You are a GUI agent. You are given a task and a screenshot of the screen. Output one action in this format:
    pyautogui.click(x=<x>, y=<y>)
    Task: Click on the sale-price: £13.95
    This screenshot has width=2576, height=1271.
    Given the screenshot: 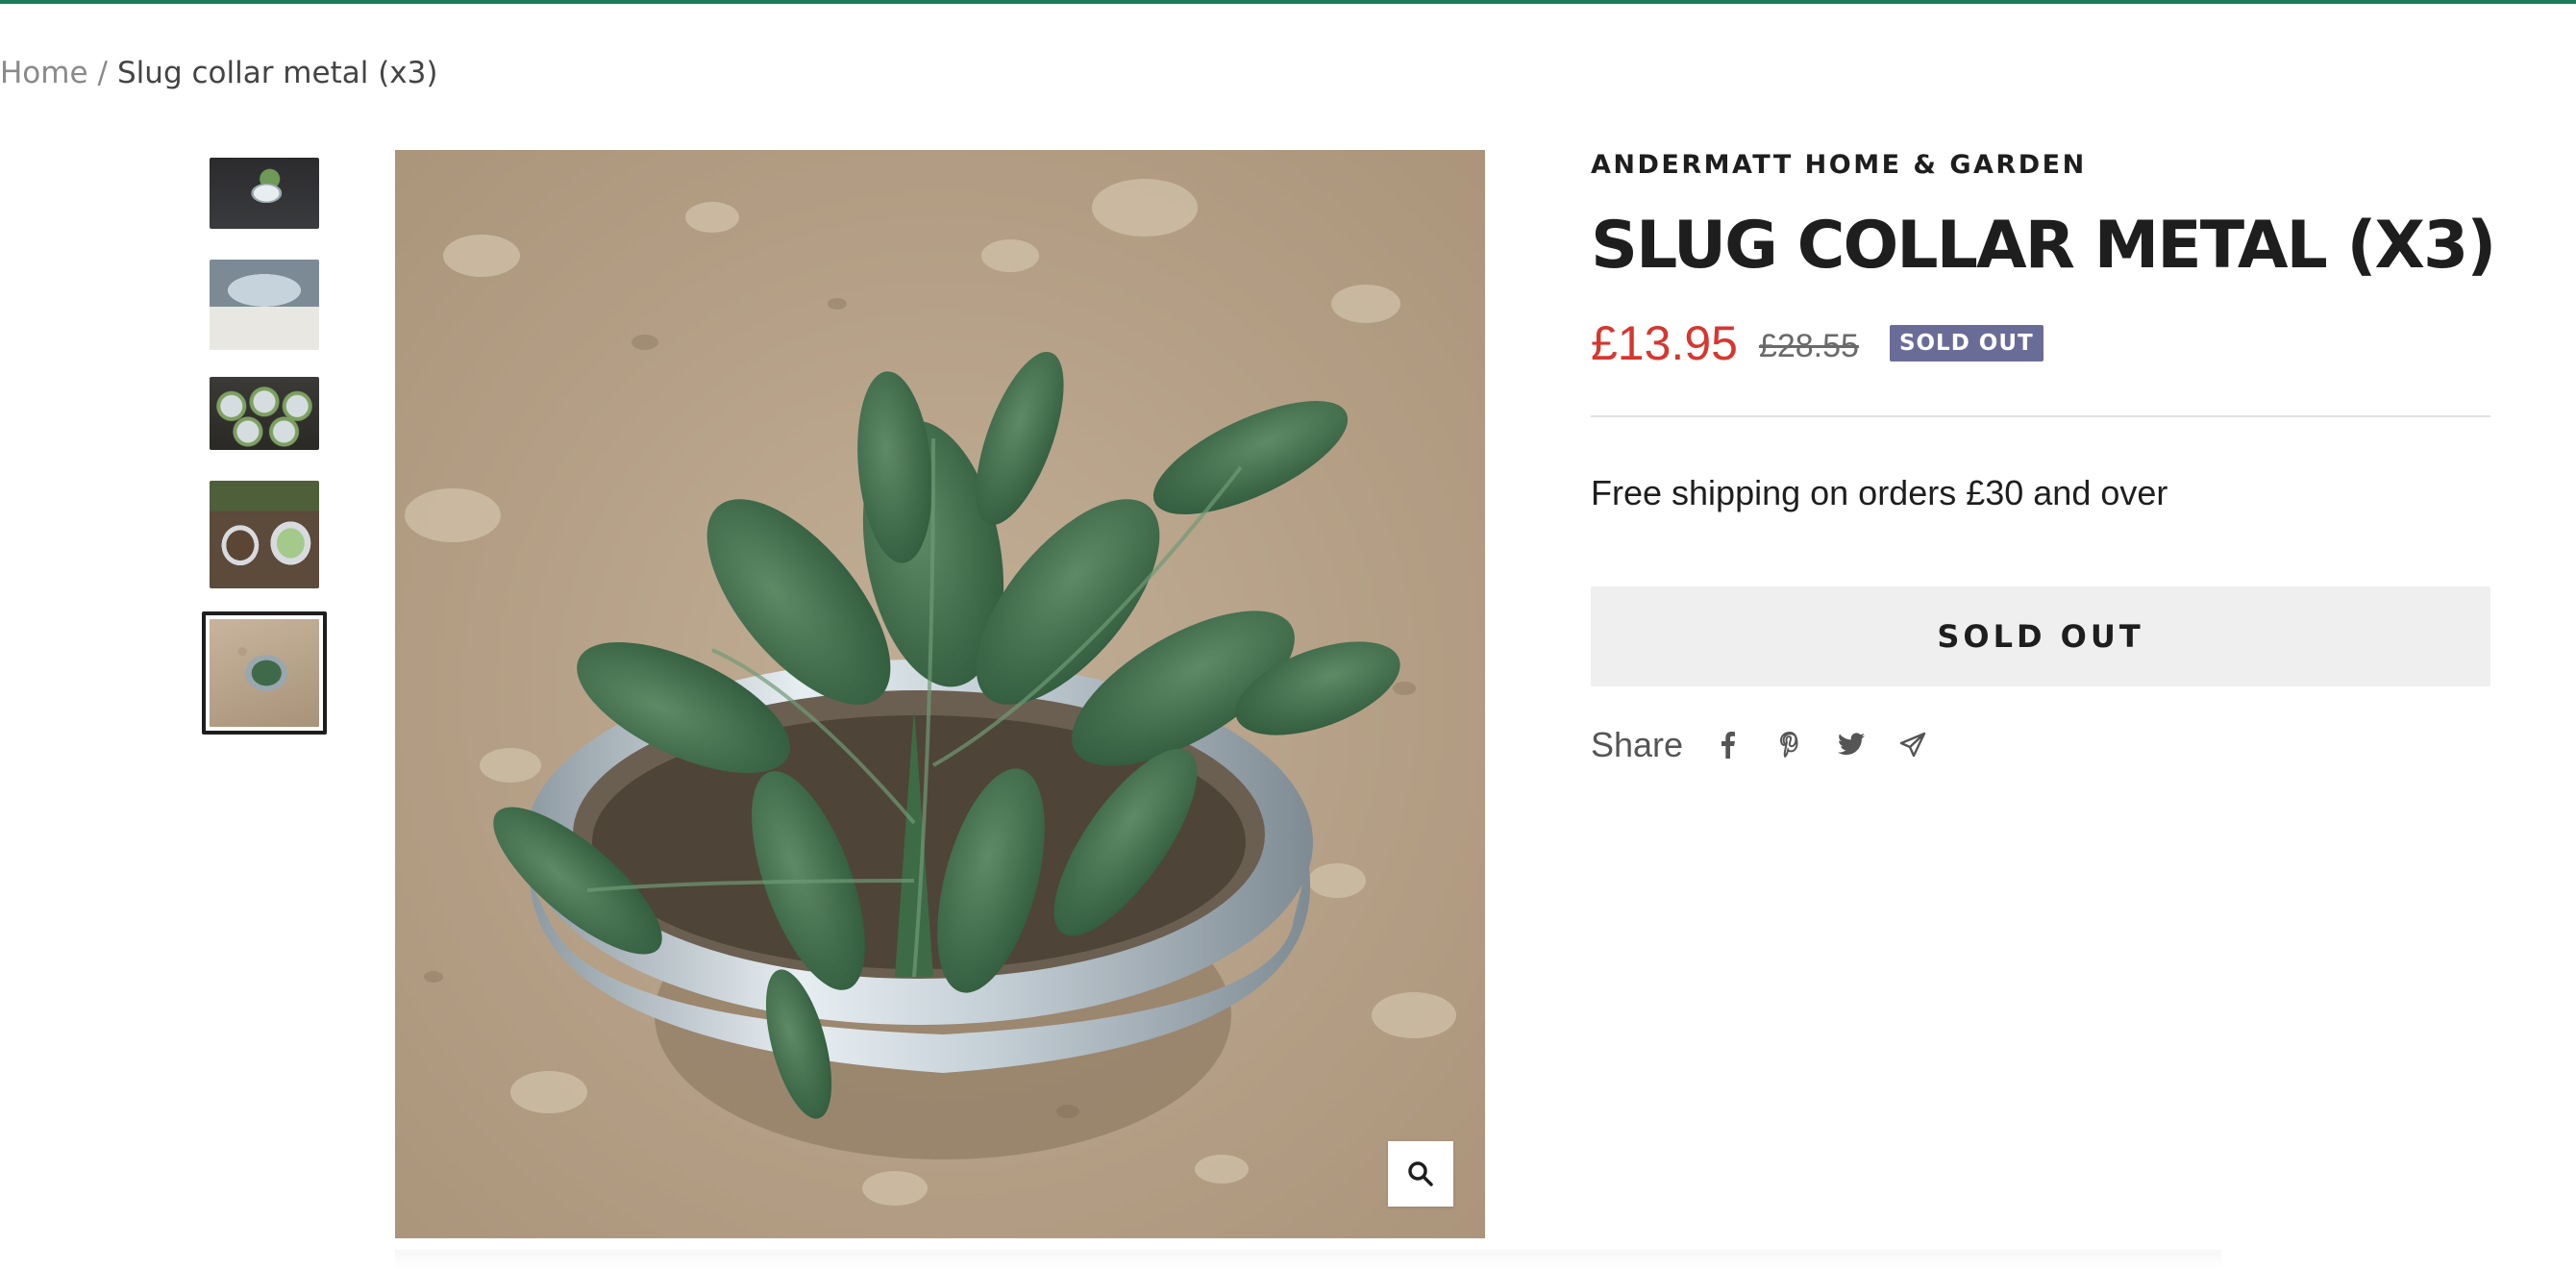 What is the action you would take?
    pyautogui.click(x=1665, y=342)
    